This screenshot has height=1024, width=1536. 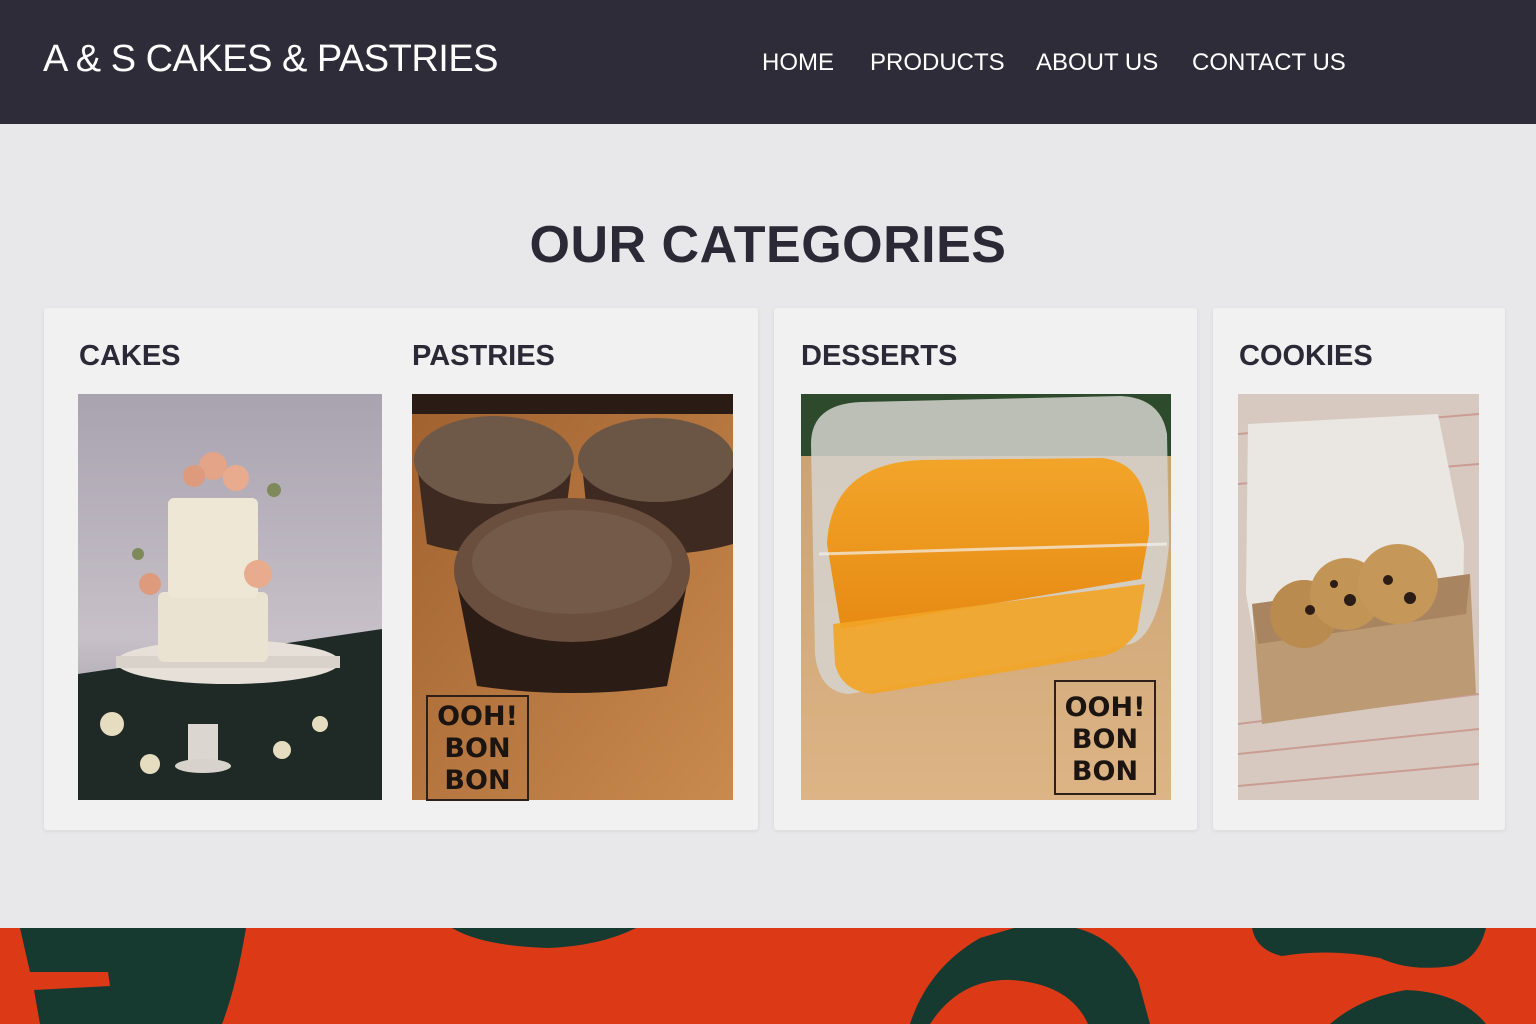 What do you see at coordinates (483, 356) in the screenshot?
I see `category-label-pastries: PASTRIES` at bounding box center [483, 356].